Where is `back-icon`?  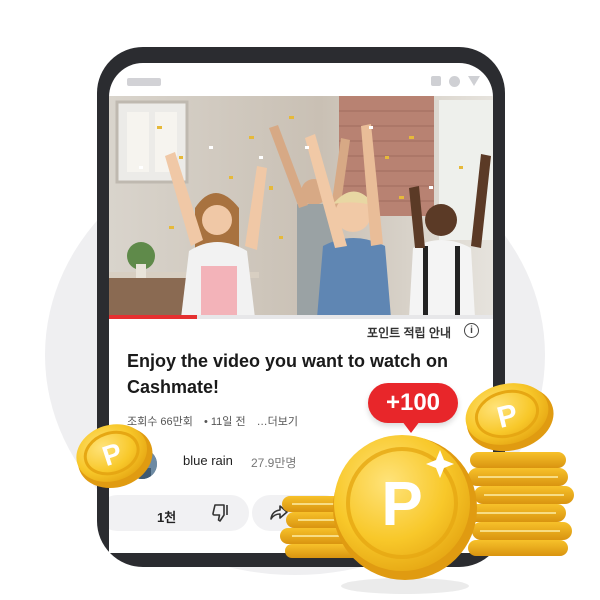
back-icon is located at coordinates (474, 81).